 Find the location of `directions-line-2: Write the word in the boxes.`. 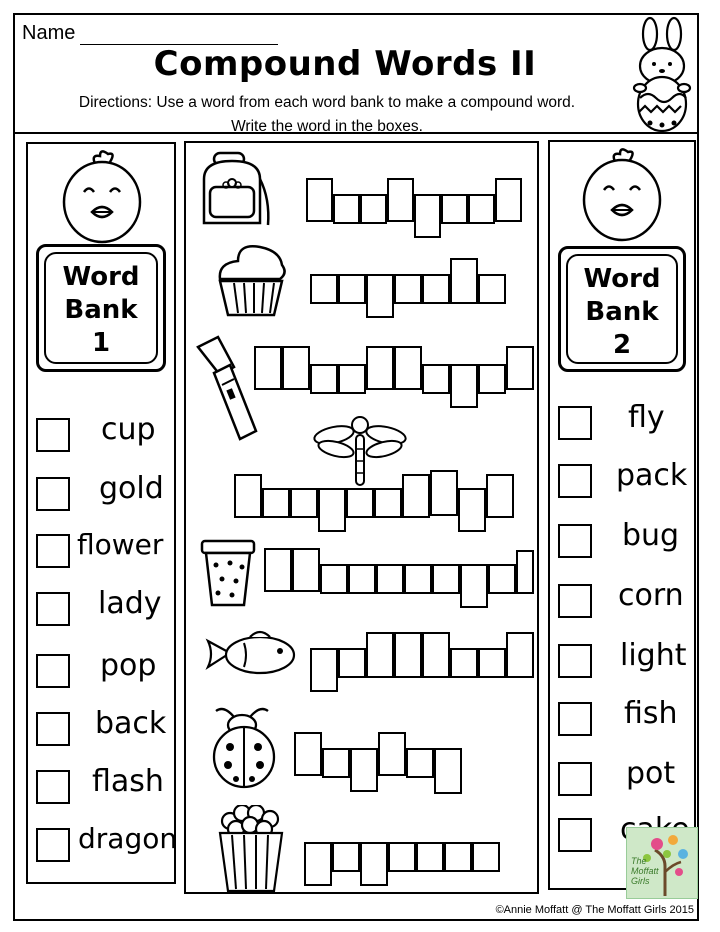

directions-line-2: Write the word in the boxes. is located at coordinates (327, 126).